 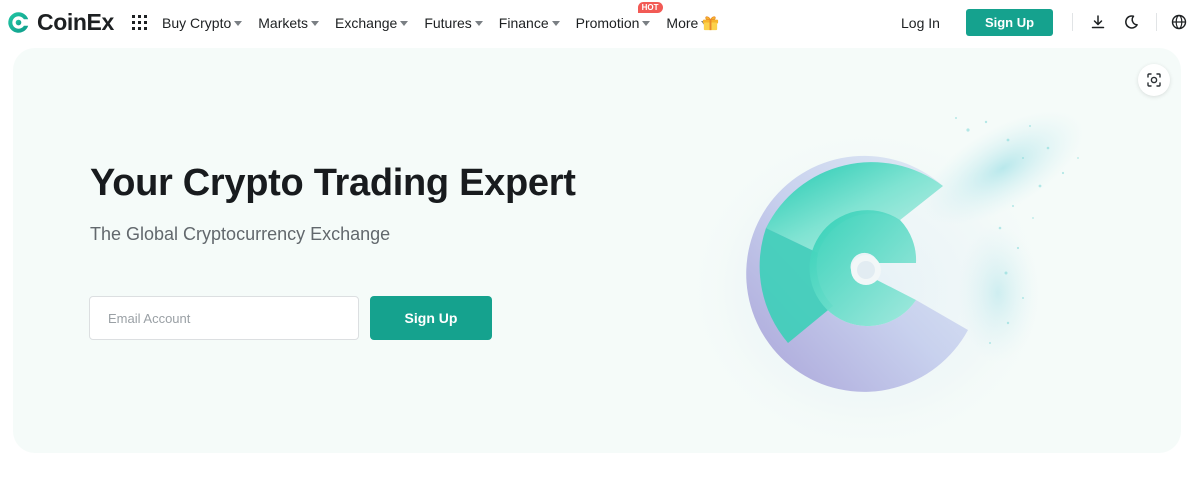 What do you see at coordinates (1098, 22) in the screenshot?
I see `download-icon` at bounding box center [1098, 22].